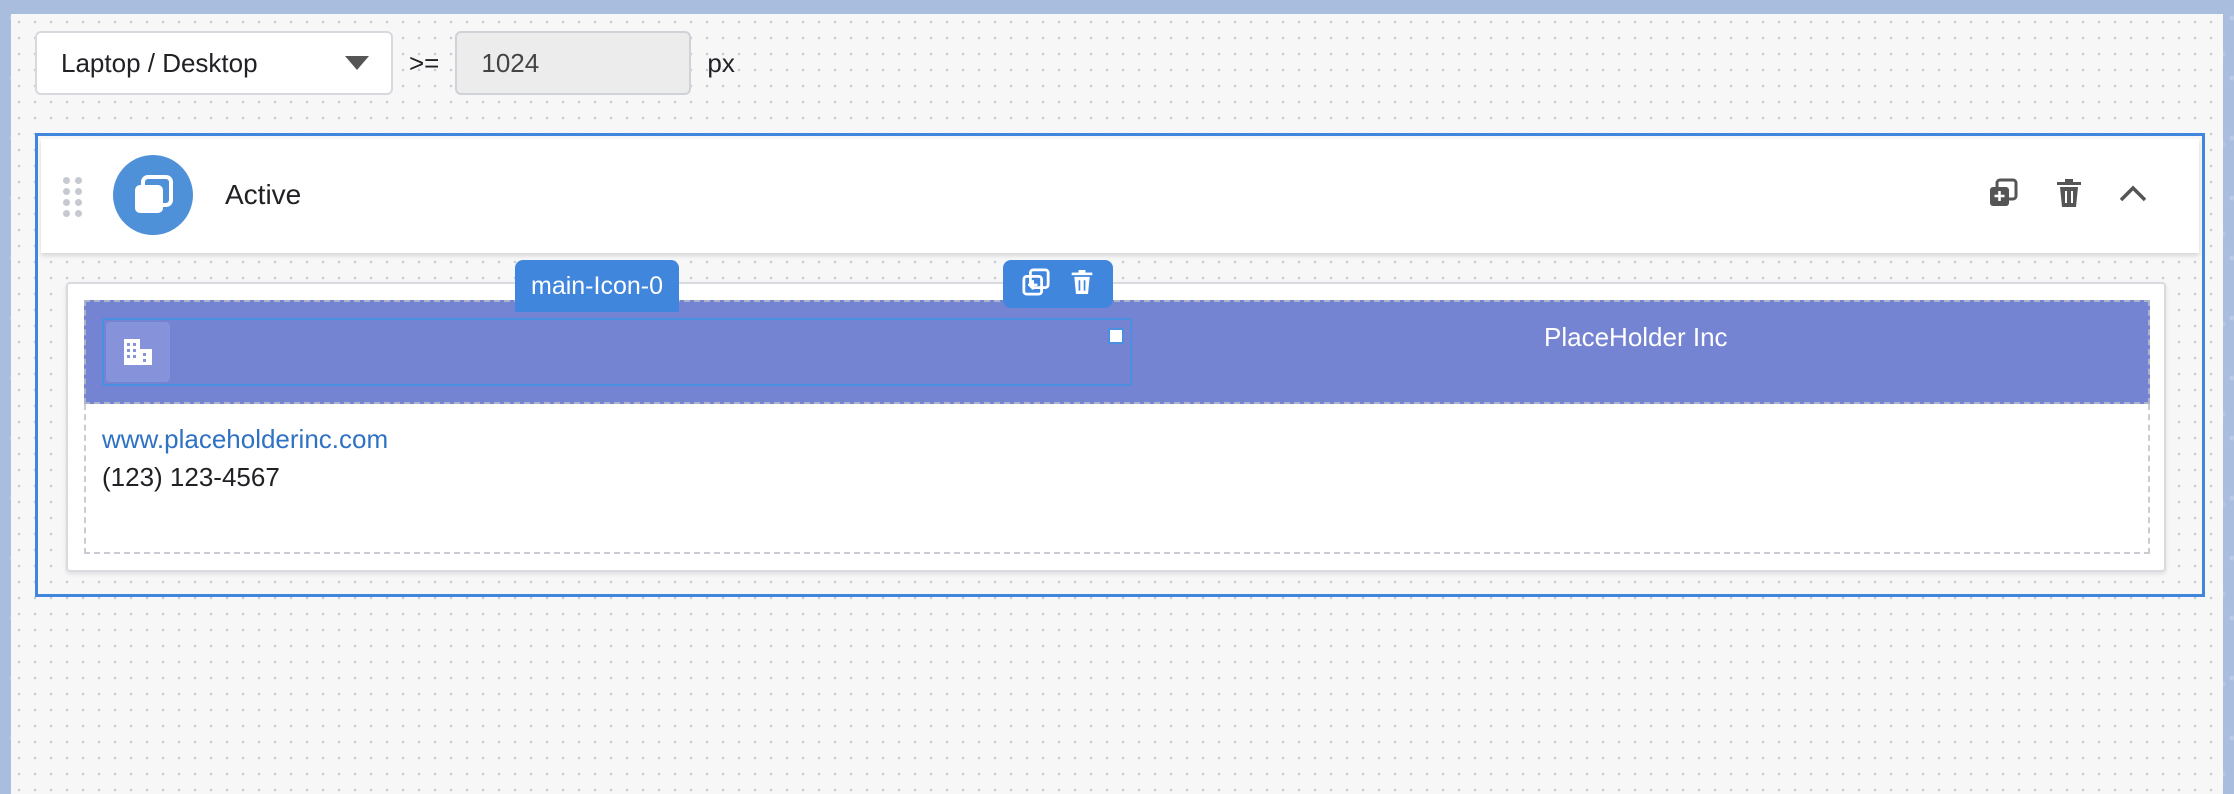 This screenshot has width=2234, height=794. What do you see at coordinates (159, 62) in the screenshot?
I see `device-select-value: Laptop / Desktop` at bounding box center [159, 62].